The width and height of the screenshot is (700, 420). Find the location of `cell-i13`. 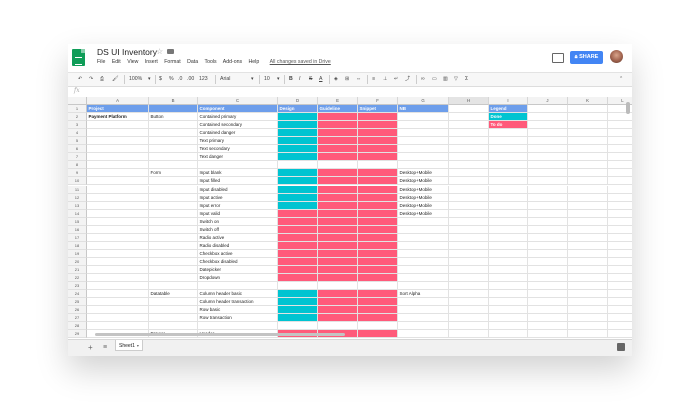

cell-i13 is located at coordinates (508, 205).